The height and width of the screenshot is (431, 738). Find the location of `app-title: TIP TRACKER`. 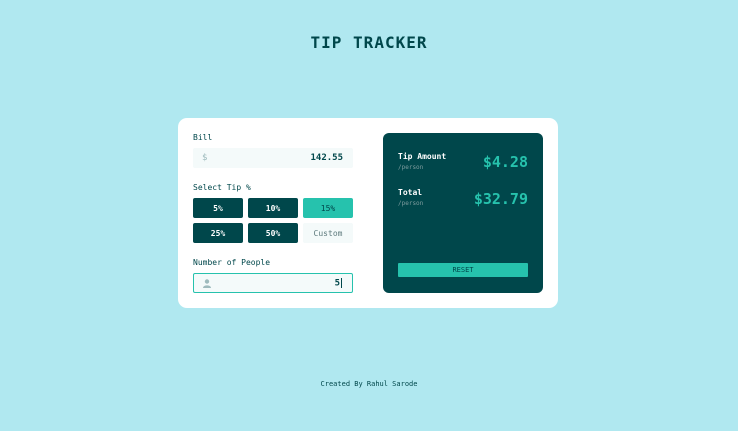

app-title: TIP TRACKER is located at coordinates (369, 42).